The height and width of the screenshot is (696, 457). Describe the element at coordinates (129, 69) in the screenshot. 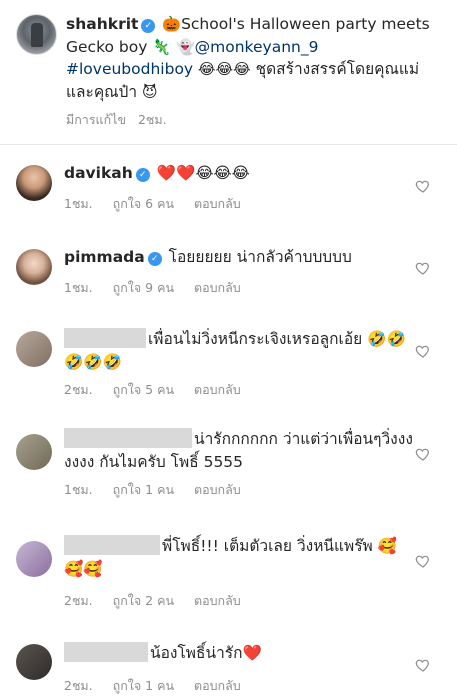

I see `caption-hashtag: #loveubodhiboy` at that location.